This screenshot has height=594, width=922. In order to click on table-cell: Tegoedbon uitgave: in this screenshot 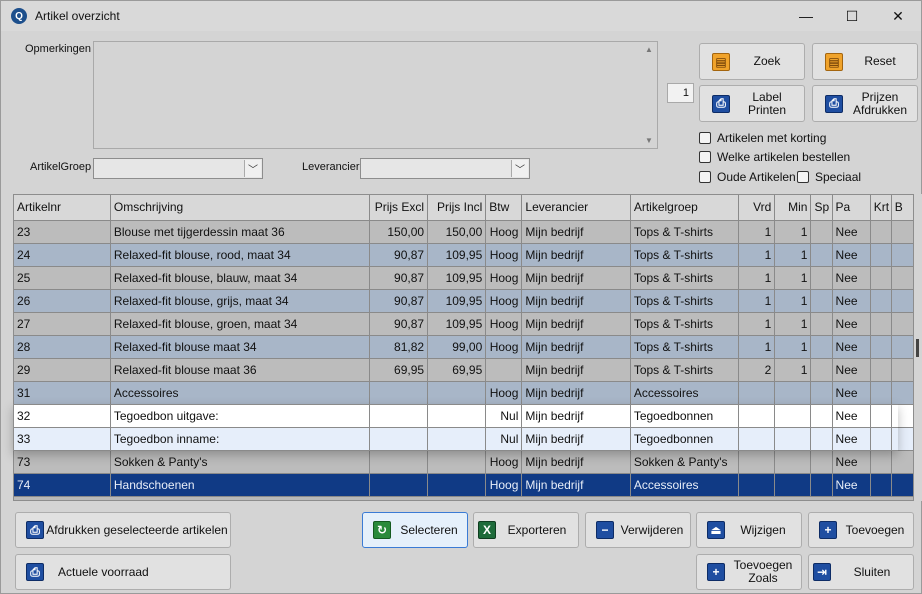, I will do `click(240, 416)`.